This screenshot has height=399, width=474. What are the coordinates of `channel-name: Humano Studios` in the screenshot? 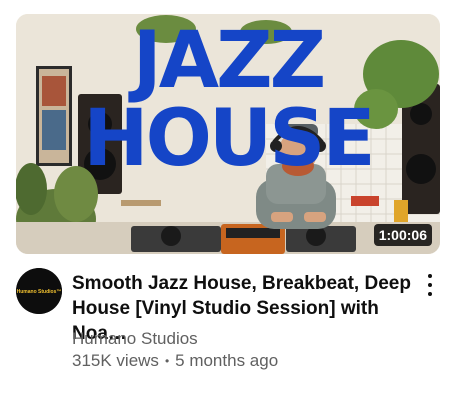 It's located at (135, 339).